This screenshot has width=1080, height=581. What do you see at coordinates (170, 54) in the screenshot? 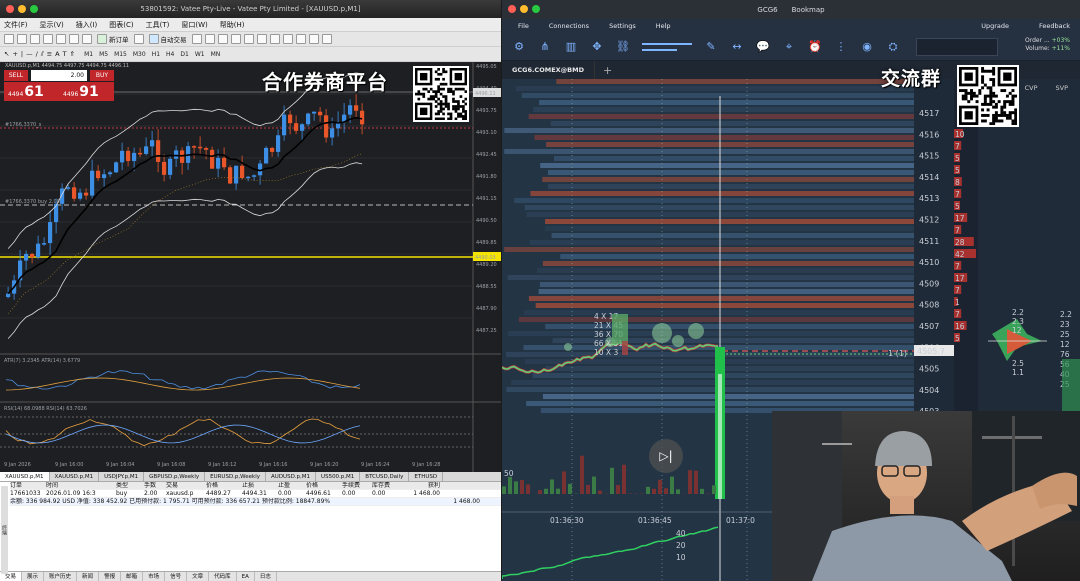
I see `tf-h4: H4` at bounding box center [170, 54].